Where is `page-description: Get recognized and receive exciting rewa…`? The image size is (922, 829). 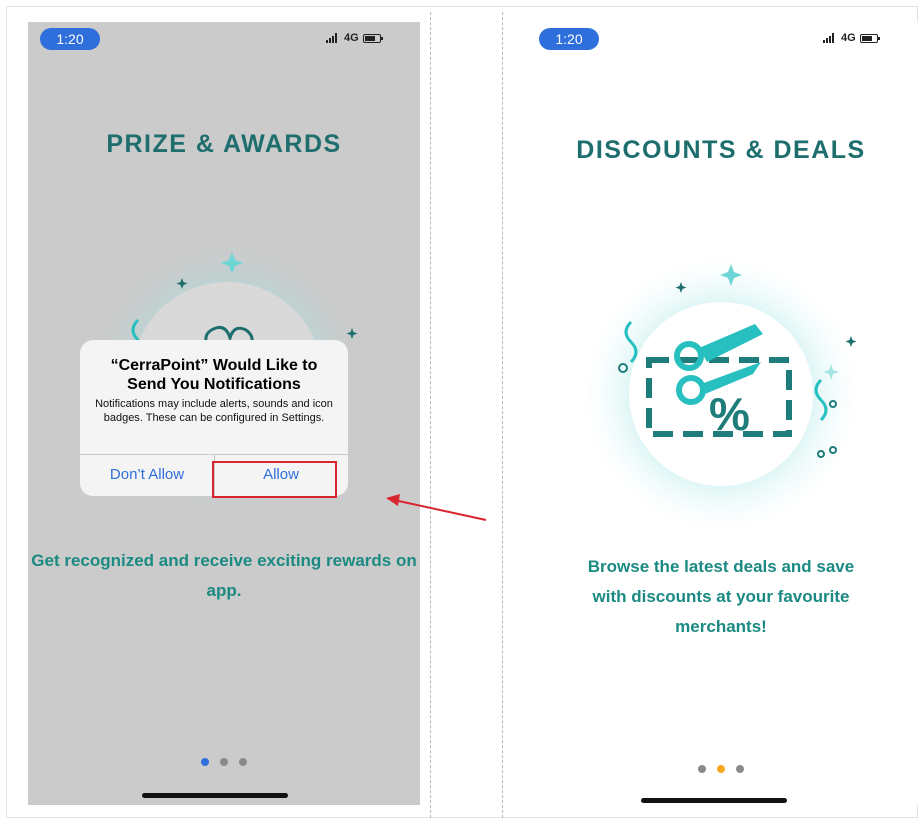
page-description: Get recognized and receive exciting rewa… is located at coordinates (224, 575).